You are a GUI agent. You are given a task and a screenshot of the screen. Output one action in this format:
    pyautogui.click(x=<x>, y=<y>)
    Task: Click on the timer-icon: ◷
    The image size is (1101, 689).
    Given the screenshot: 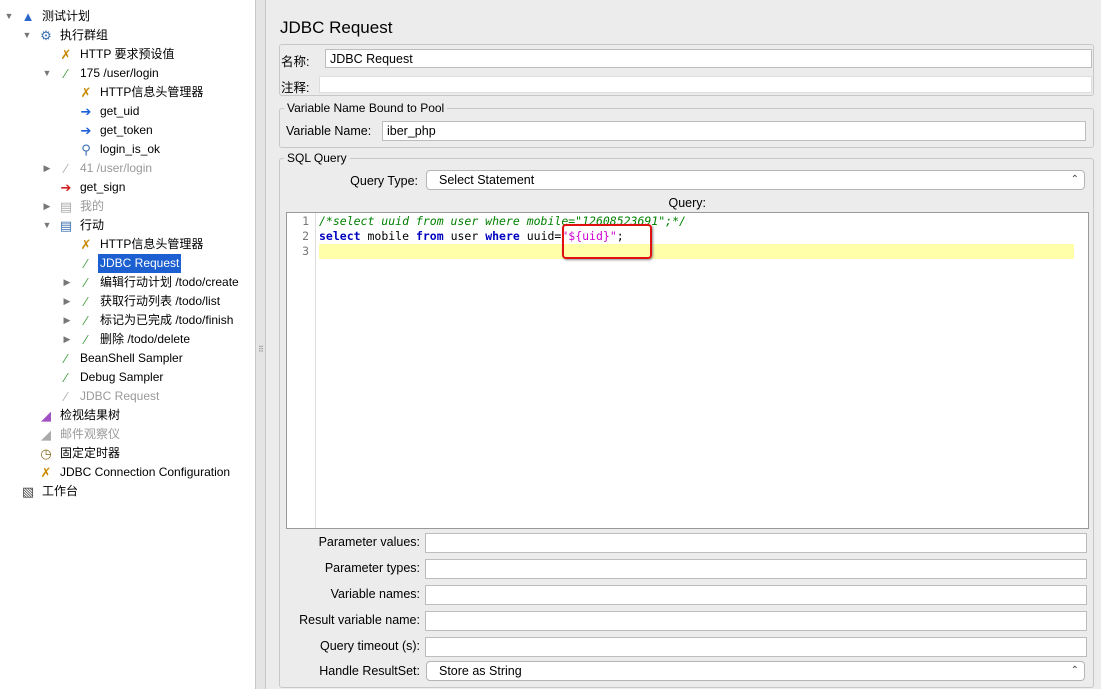 What is the action you would take?
    pyautogui.click(x=46, y=453)
    